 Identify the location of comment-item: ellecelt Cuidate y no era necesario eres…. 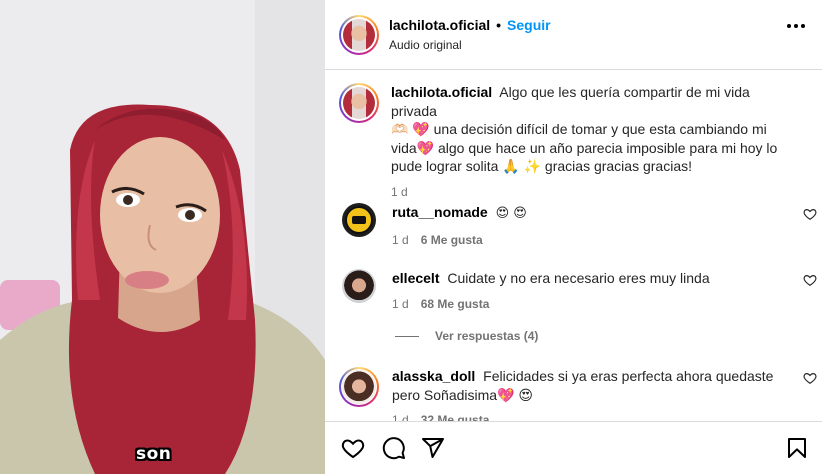
(579, 290).